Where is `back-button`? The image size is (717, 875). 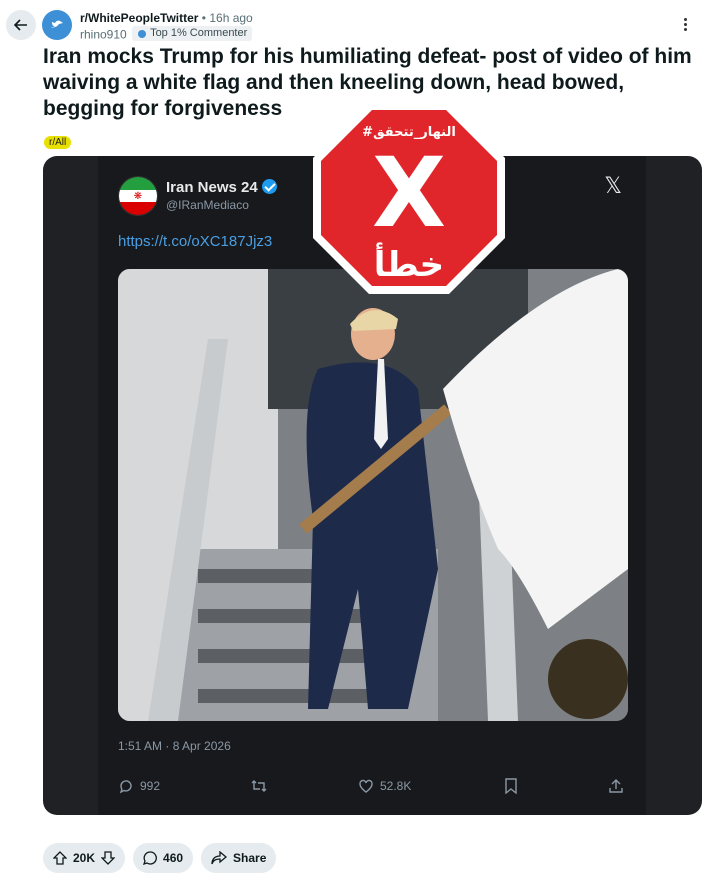 back-button is located at coordinates (21, 25).